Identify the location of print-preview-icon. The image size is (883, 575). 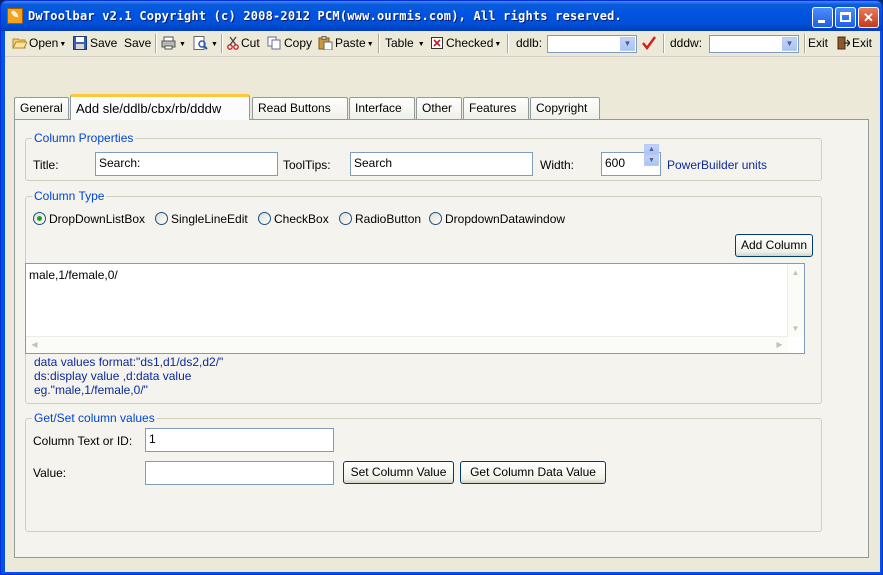
(200, 43).